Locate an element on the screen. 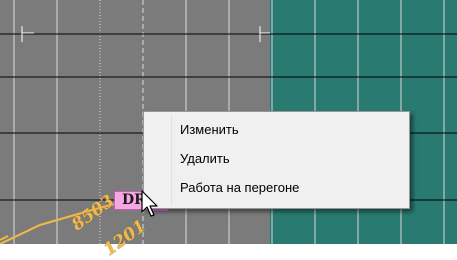 This screenshot has height=260, width=457. menu-item-delete: Удалить is located at coordinates (276, 159).